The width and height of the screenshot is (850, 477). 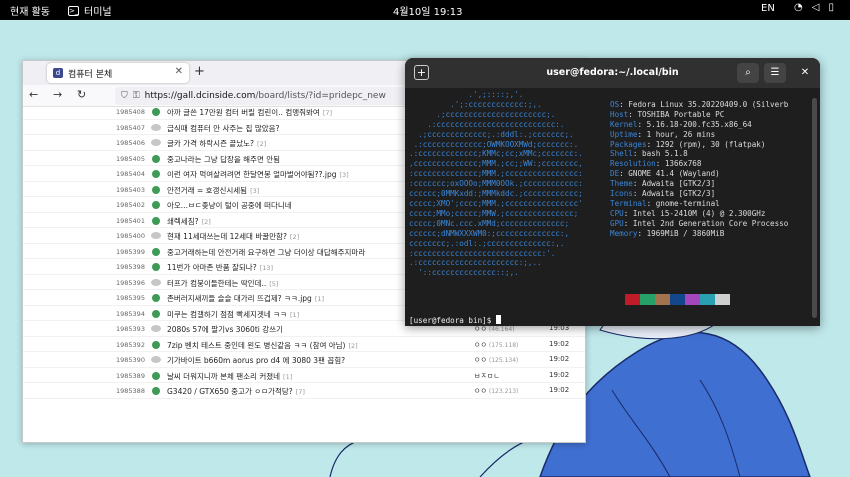 What do you see at coordinates (663, 134) in the screenshot?
I see `info-line: Uptime: 1 hour, 26 mins` at bounding box center [663, 134].